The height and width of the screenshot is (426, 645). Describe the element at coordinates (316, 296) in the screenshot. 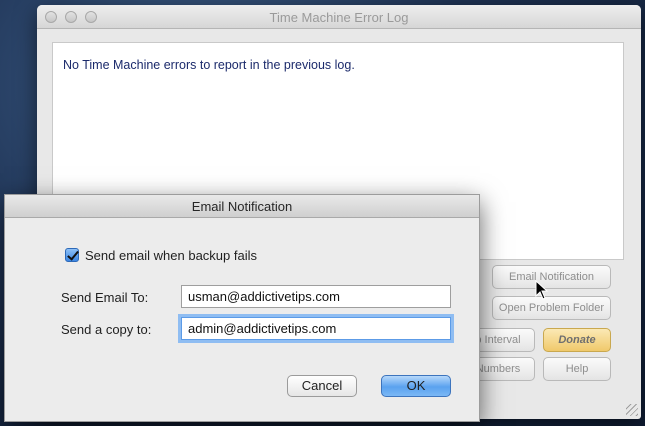

I see `send-to-input` at that location.